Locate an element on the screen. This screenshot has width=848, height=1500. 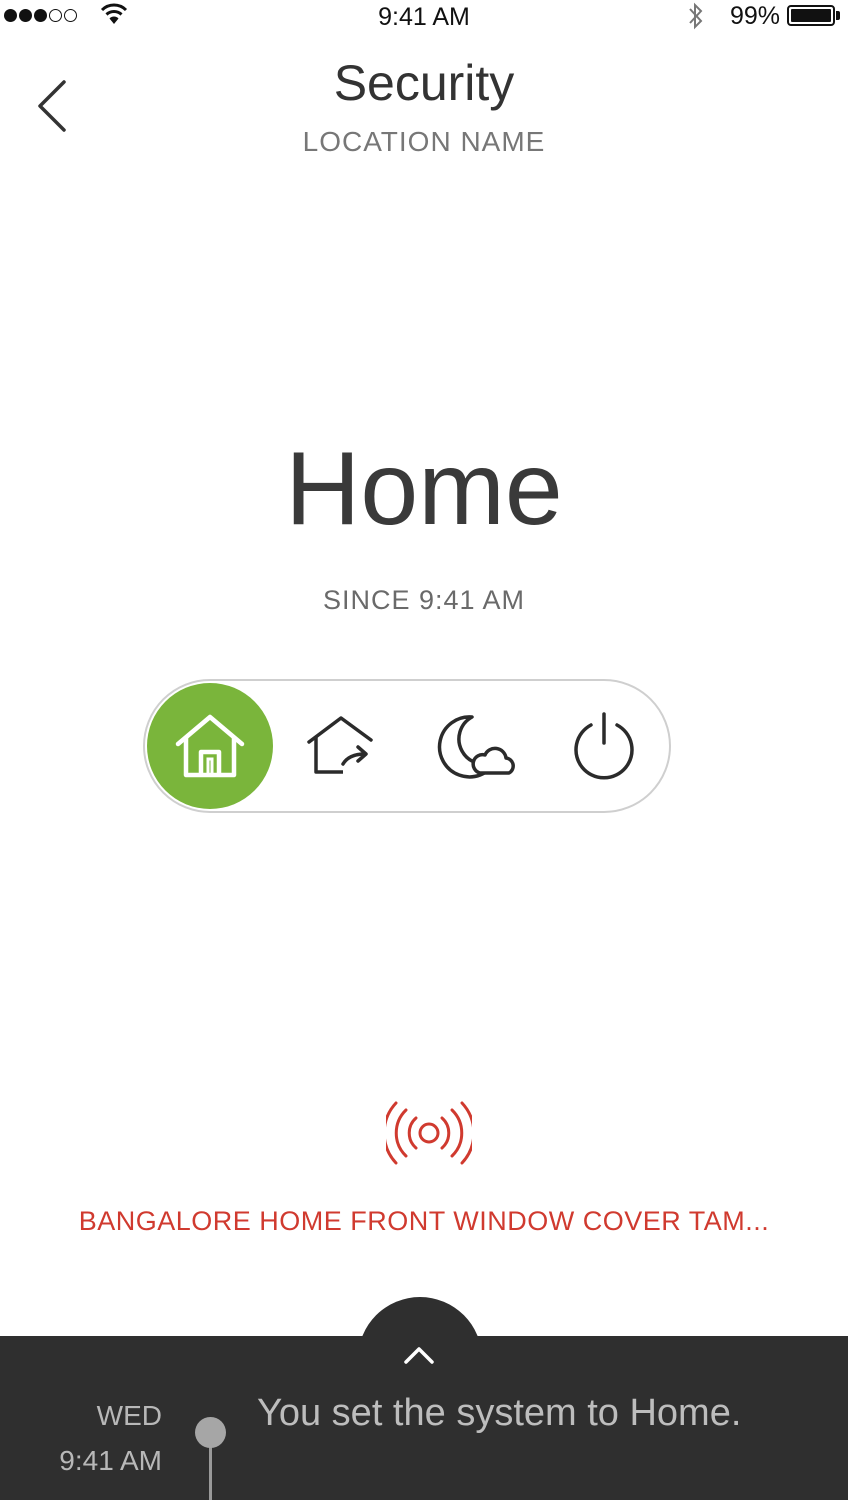
page-title: Security is located at coordinates (424, 83).